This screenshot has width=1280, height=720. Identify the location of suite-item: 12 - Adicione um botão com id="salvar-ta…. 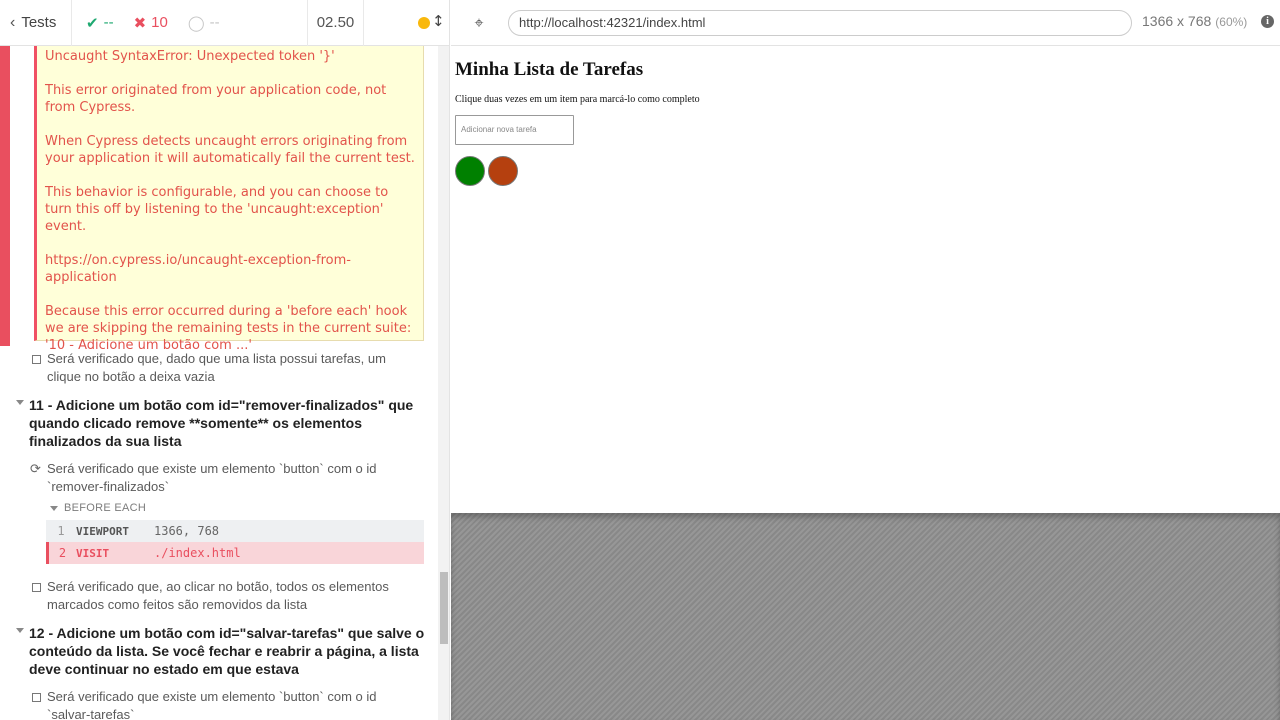
(221, 651).